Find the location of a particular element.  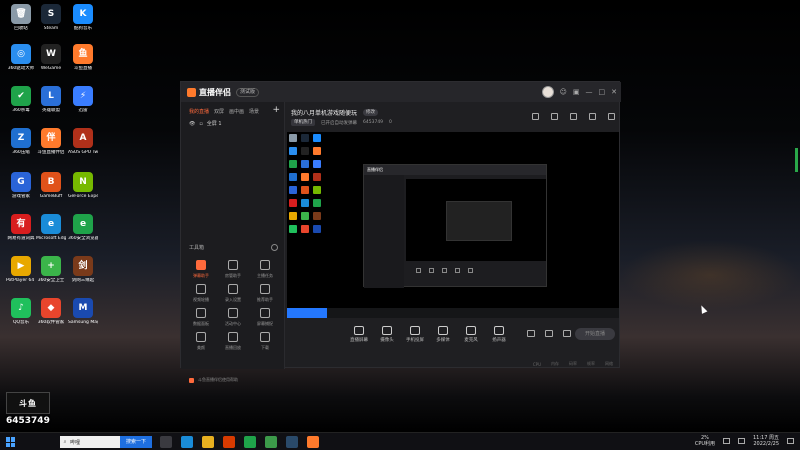

desktop-icon: A ASUS GPU Tweak II is located at coordinates (83, 141).